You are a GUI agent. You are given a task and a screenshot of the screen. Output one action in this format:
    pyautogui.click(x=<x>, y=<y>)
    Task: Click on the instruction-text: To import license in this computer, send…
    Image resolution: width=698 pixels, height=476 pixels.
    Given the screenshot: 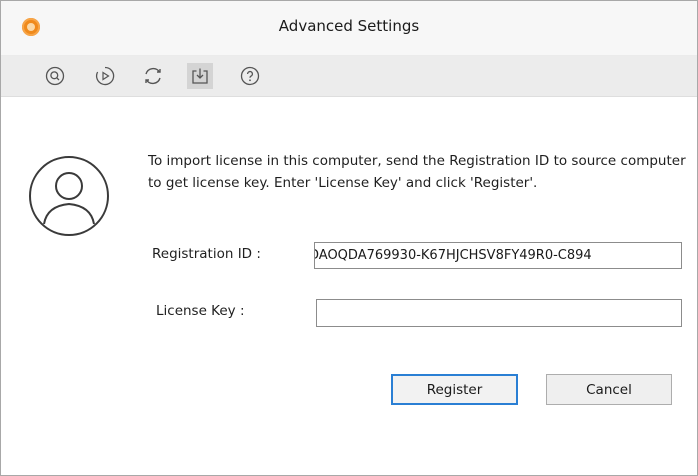 What is the action you would take?
    pyautogui.click(x=417, y=172)
    